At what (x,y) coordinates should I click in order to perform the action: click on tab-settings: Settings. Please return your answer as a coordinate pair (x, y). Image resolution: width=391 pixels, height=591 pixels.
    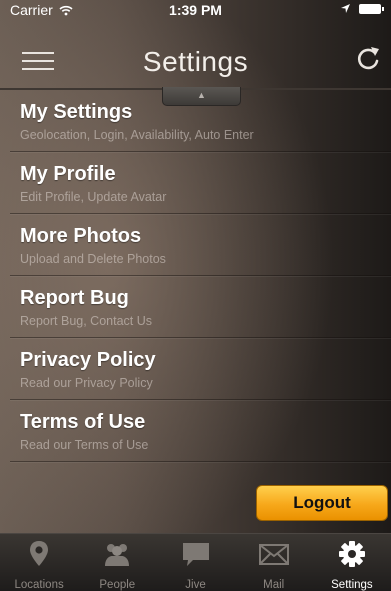
    Looking at the image, I should click on (352, 562).